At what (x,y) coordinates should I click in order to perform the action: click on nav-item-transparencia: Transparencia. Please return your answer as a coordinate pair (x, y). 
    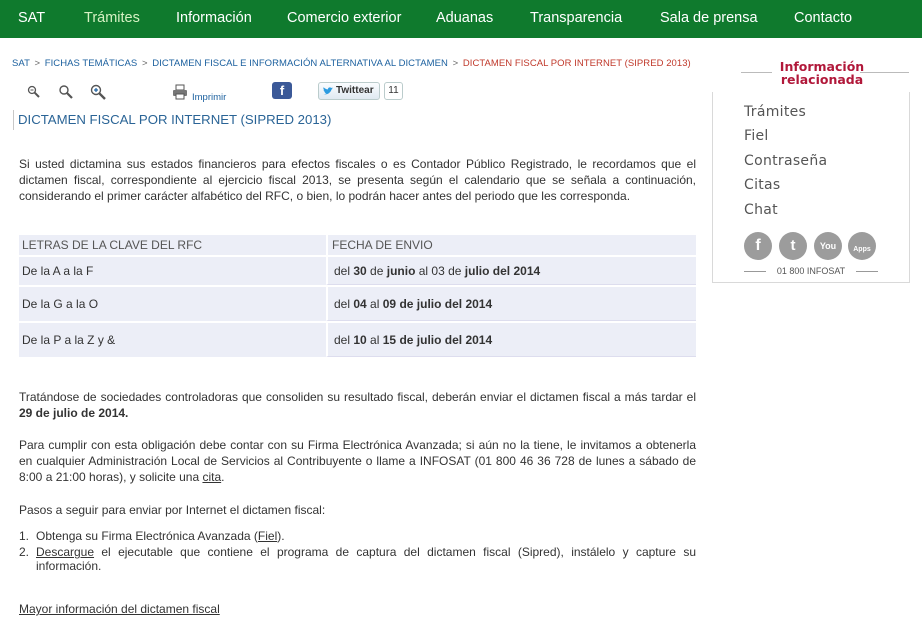
    Looking at the image, I should click on (576, 19).